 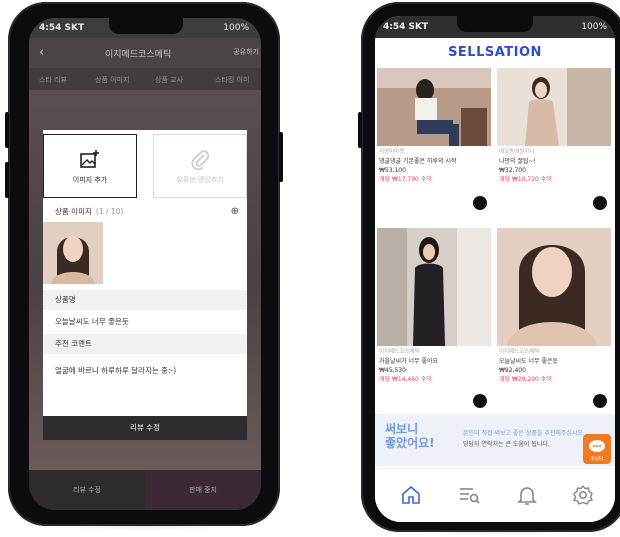 What do you see at coordinates (527, 495) in the screenshot?
I see `bell-icon` at bounding box center [527, 495].